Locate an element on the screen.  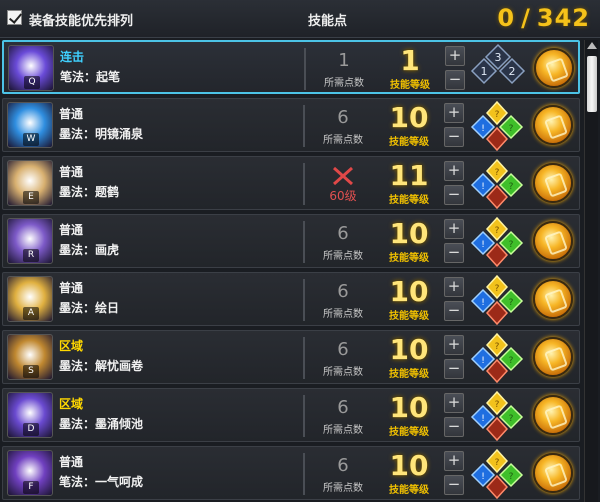
required-points-value: 1 is located at coordinates (344, 60).